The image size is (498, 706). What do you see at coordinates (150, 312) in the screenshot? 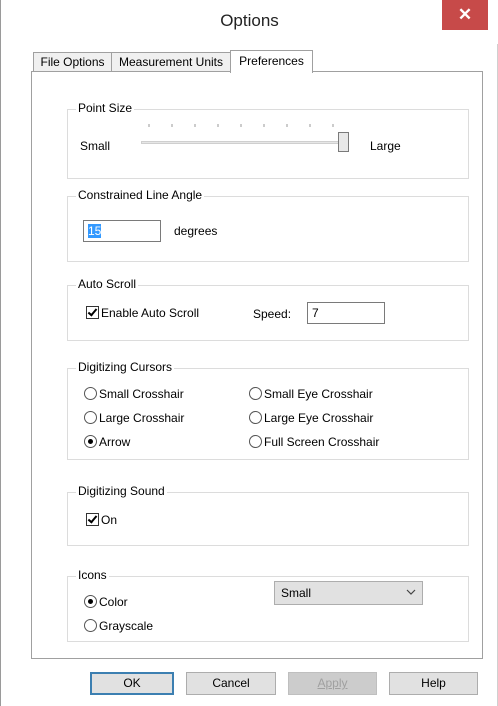
I see `checkbox-label: Enable Auto Scroll` at bounding box center [150, 312].